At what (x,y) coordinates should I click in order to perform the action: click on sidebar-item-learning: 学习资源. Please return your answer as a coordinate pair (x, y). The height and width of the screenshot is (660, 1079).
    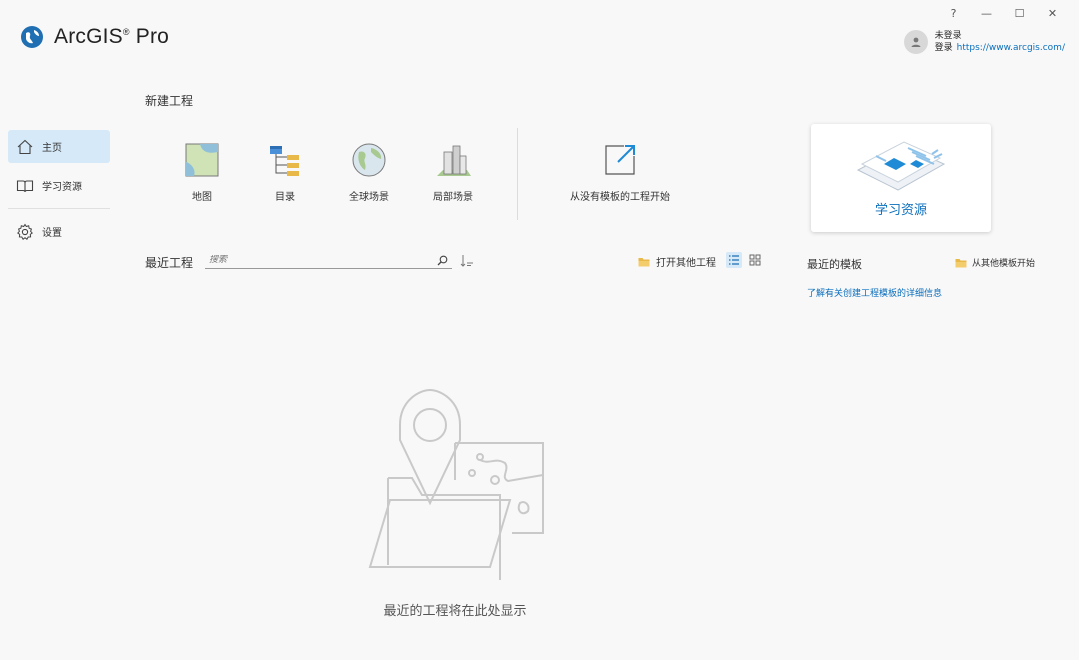
    Looking at the image, I should click on (59, 185).